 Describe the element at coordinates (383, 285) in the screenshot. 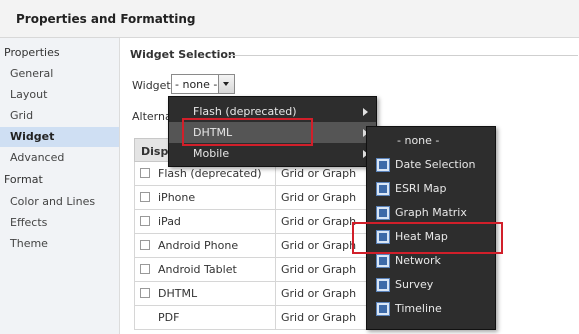

I see `survey-icon` at that location.